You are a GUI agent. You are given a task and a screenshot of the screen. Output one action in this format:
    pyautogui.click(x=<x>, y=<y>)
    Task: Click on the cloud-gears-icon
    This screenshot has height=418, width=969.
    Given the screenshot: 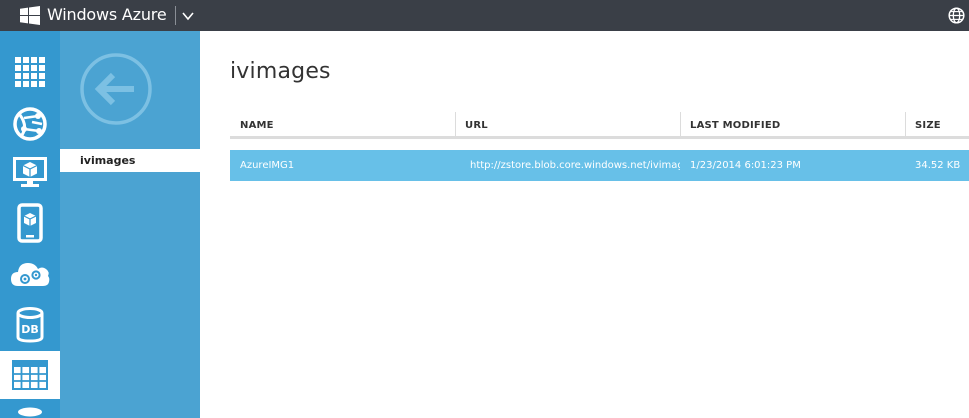 What is the action you would take?
    pyautogui.click(x=30, y=274)
    